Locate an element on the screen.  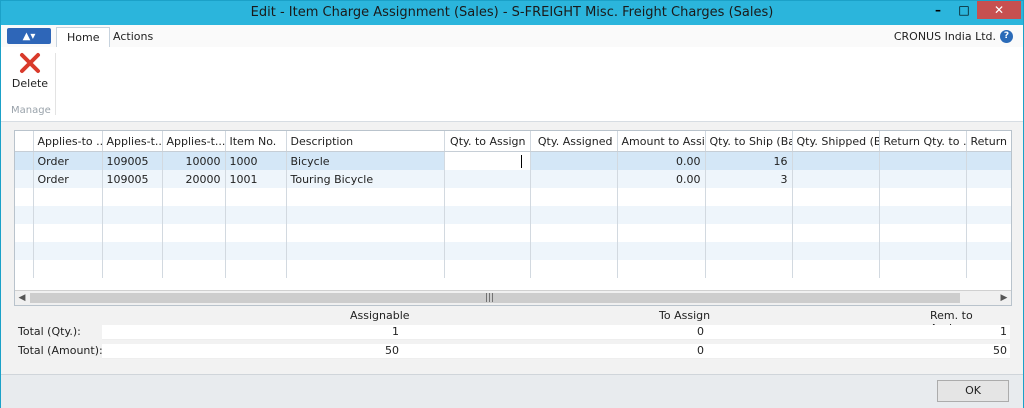
total-amount-rem: 50 is located at coordinates (1000, 350).